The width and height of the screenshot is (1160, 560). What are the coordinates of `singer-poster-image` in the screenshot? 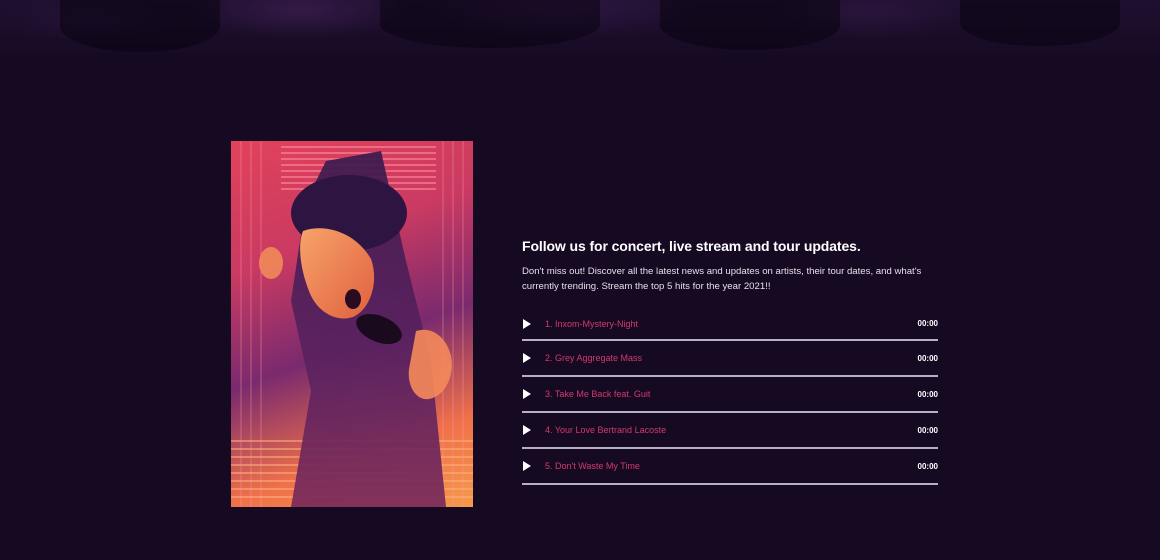 It's located at (352, 324).